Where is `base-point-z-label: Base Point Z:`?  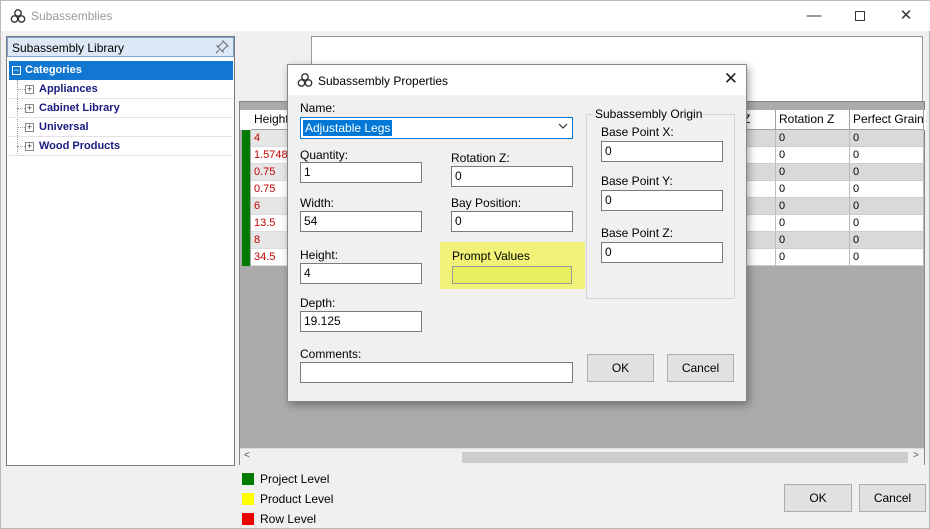 base-point-z-label: Base Point Z: is located at coordinates (637, 233).